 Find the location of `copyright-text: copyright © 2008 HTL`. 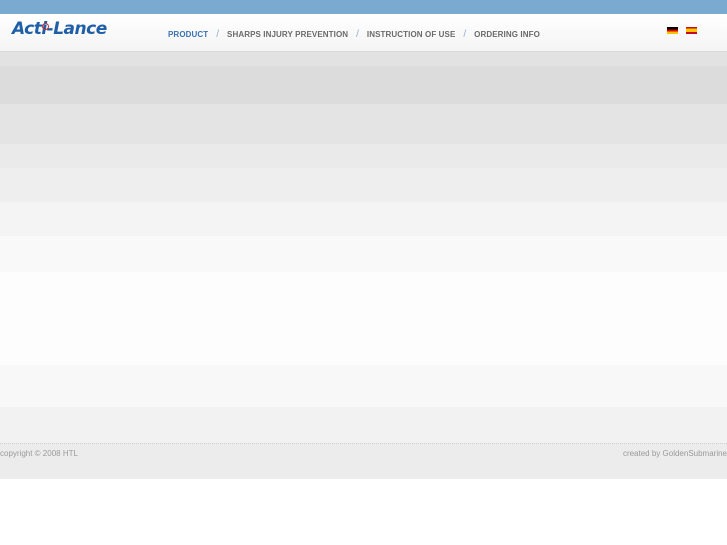

copyright-text: copyright © 2008 HTL is located at coordinates (39, 453).